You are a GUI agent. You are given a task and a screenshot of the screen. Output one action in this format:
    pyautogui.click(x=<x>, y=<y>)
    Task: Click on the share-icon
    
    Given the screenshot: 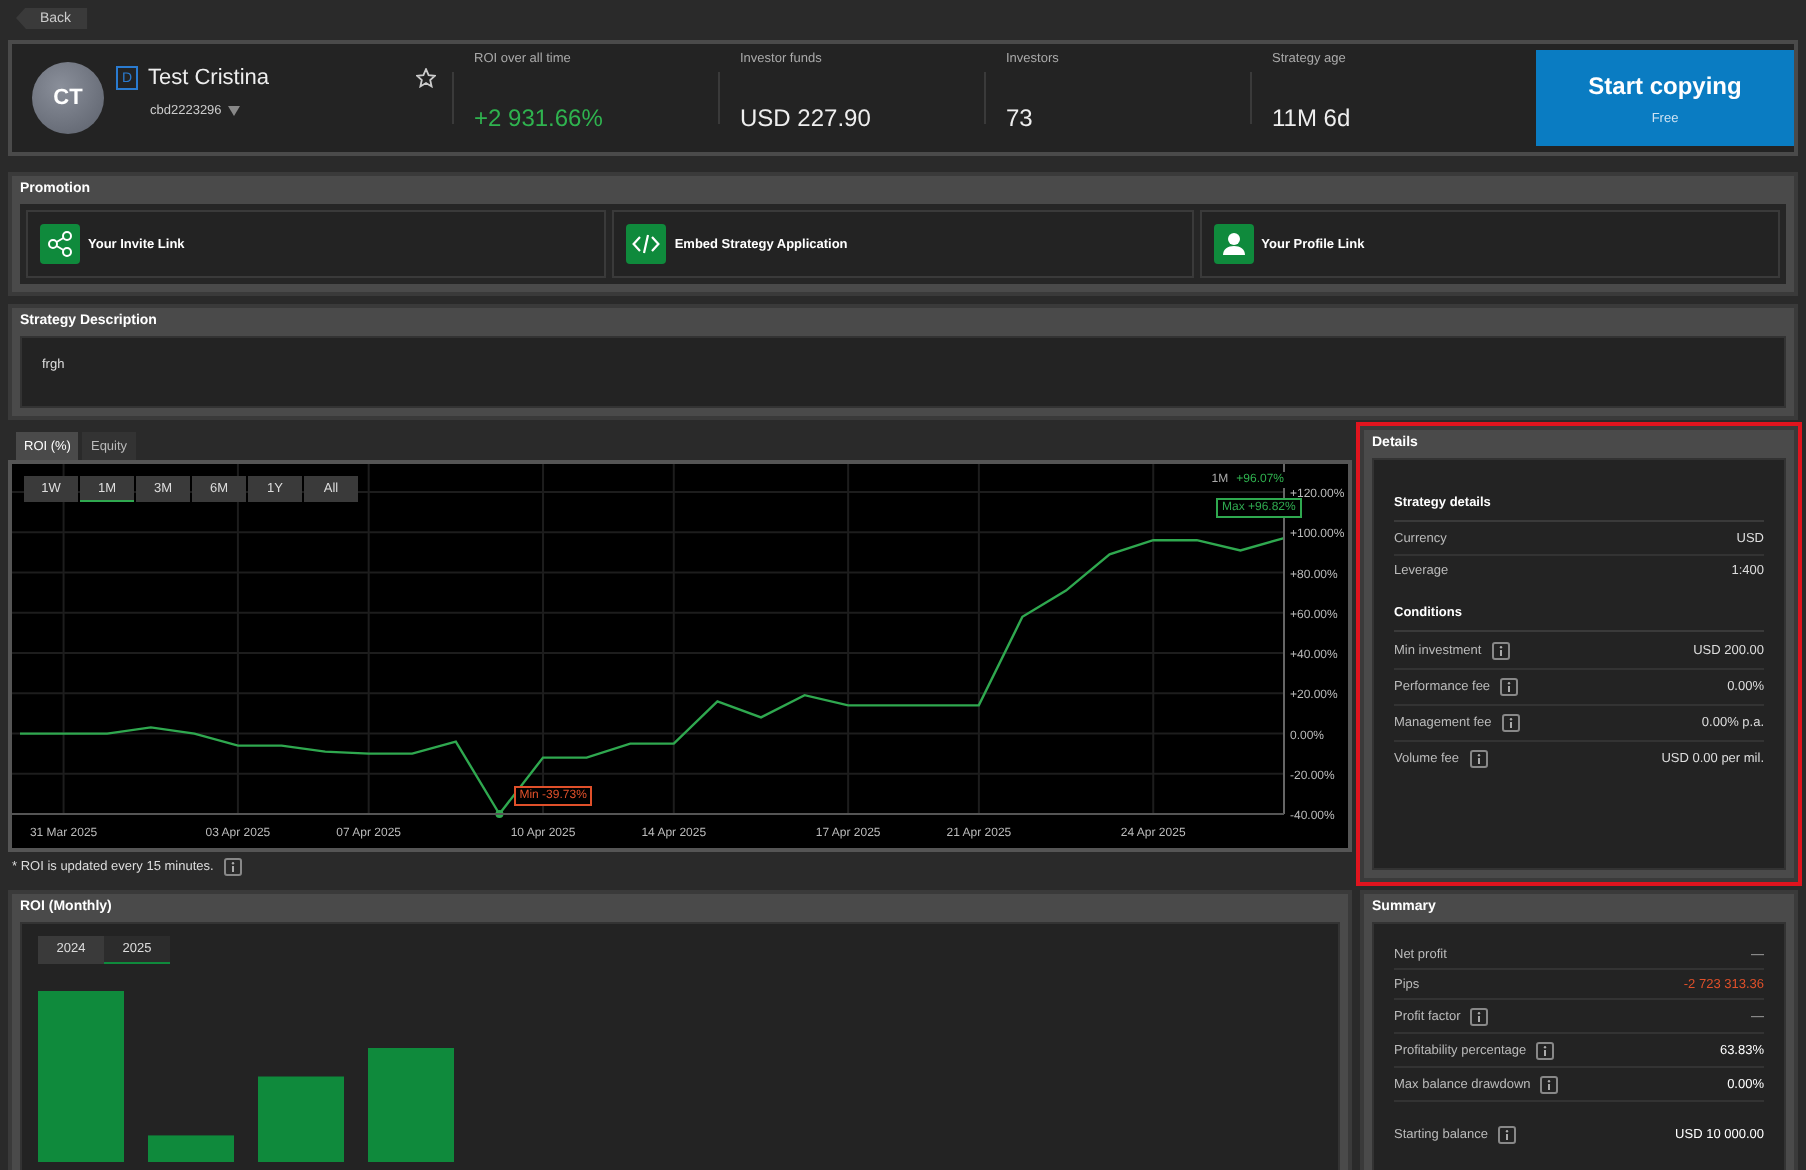 What is the action you would take?
    pyautogui.click(x=60, y=244)
    